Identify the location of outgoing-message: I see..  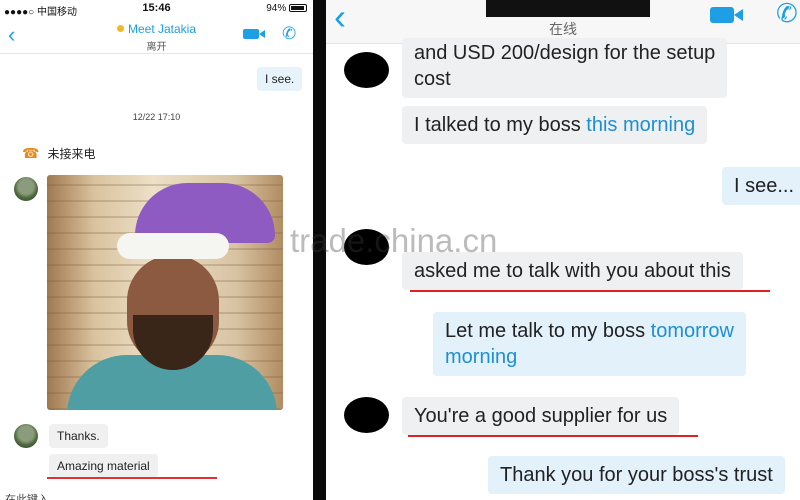
(280, 79).